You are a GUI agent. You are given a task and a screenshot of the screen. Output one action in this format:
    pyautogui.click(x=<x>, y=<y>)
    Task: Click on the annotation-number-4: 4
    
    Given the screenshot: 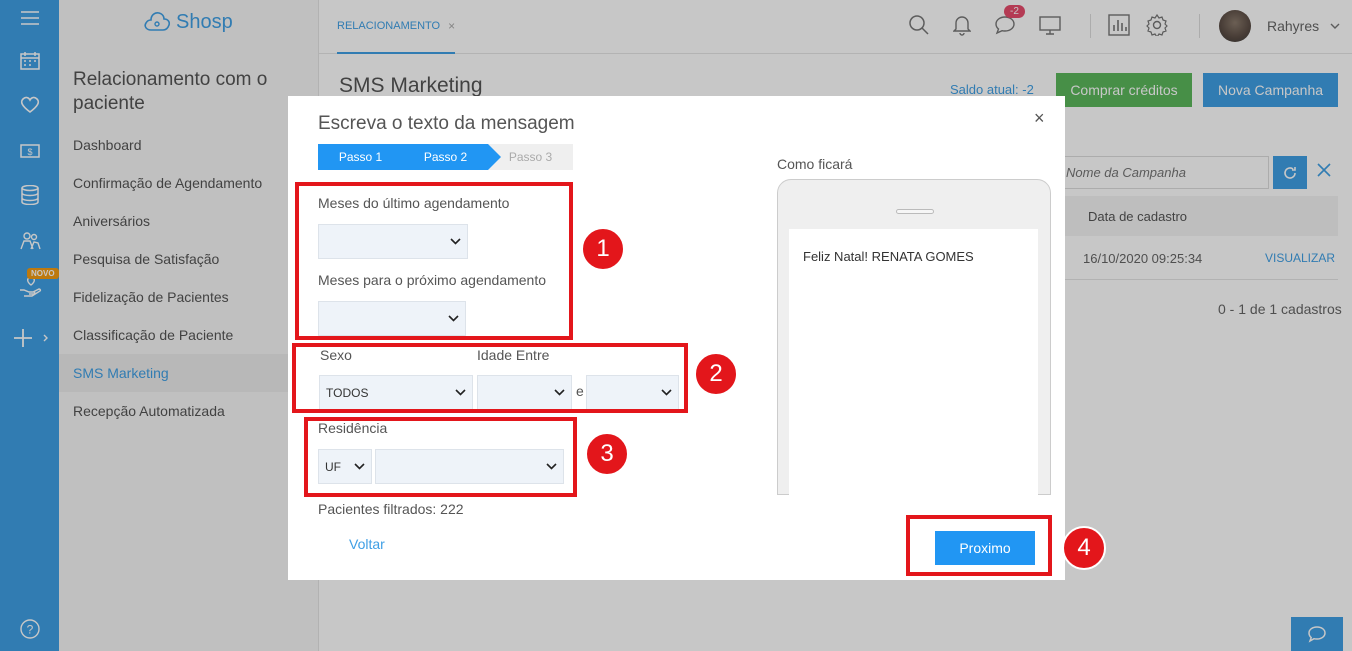 What is the action you would take?
    pyautogui.click(x=1084, y=548)
    